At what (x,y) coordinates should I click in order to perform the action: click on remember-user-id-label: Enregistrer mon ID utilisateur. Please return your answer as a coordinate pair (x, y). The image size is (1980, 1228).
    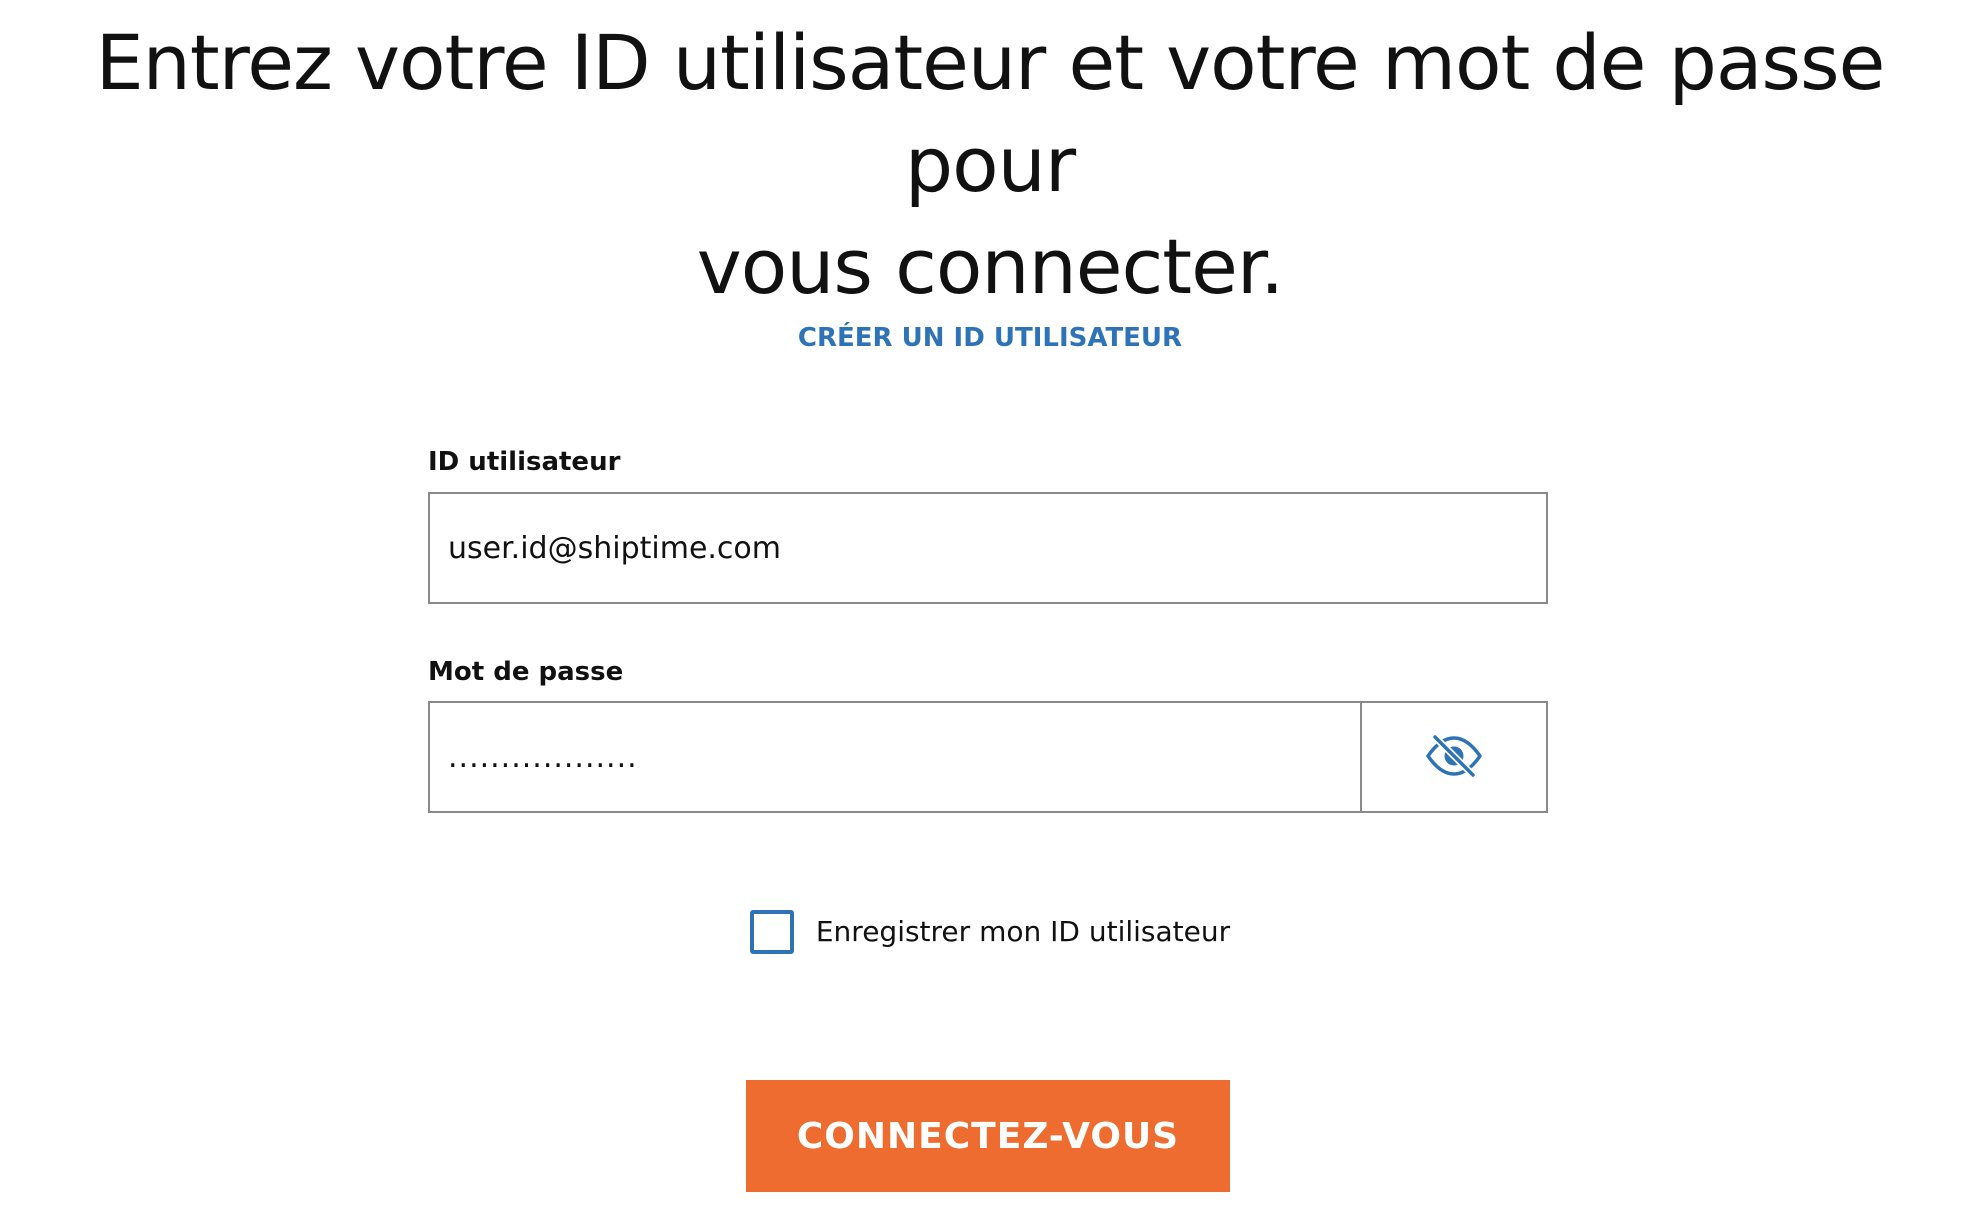
    Looking at the image, I should click on (1023, 932).